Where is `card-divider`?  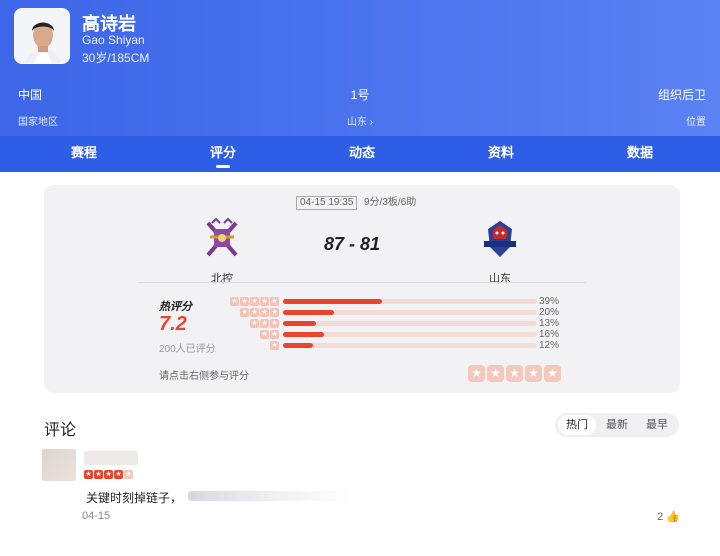
card-divider is located at coordinates (362, 282).